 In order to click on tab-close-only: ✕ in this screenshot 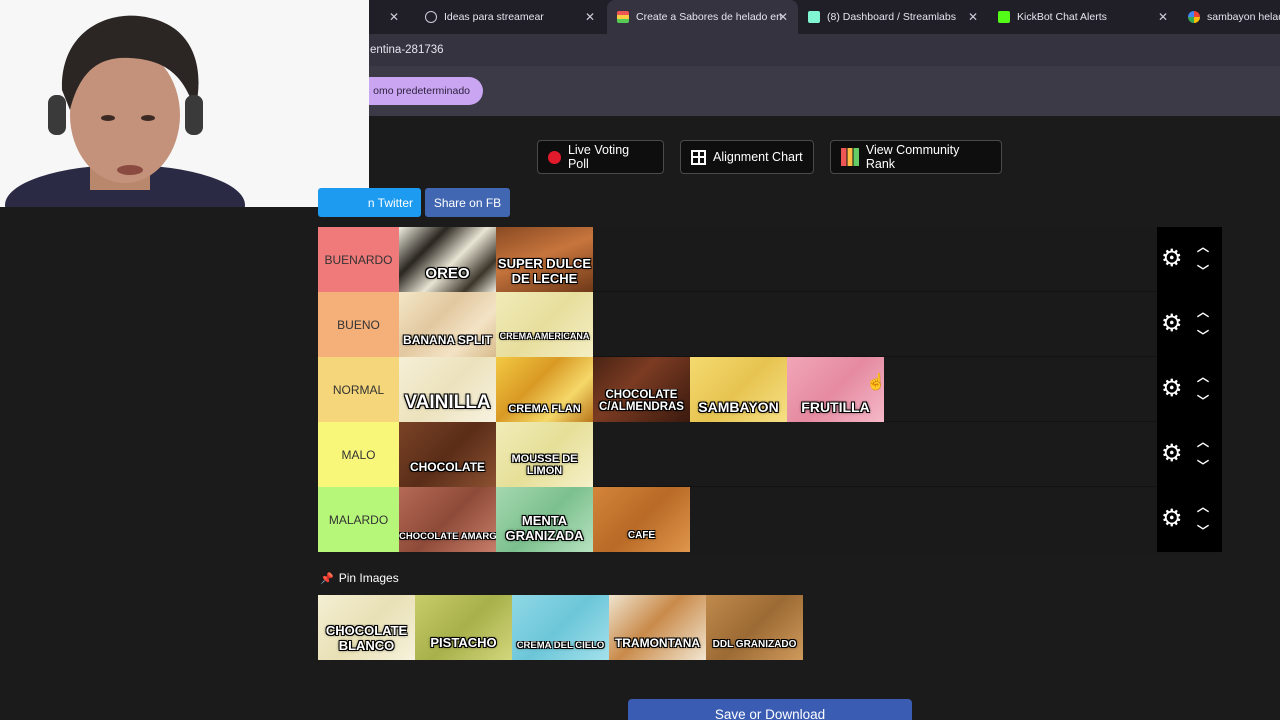, I will do `click(389, 17)`.